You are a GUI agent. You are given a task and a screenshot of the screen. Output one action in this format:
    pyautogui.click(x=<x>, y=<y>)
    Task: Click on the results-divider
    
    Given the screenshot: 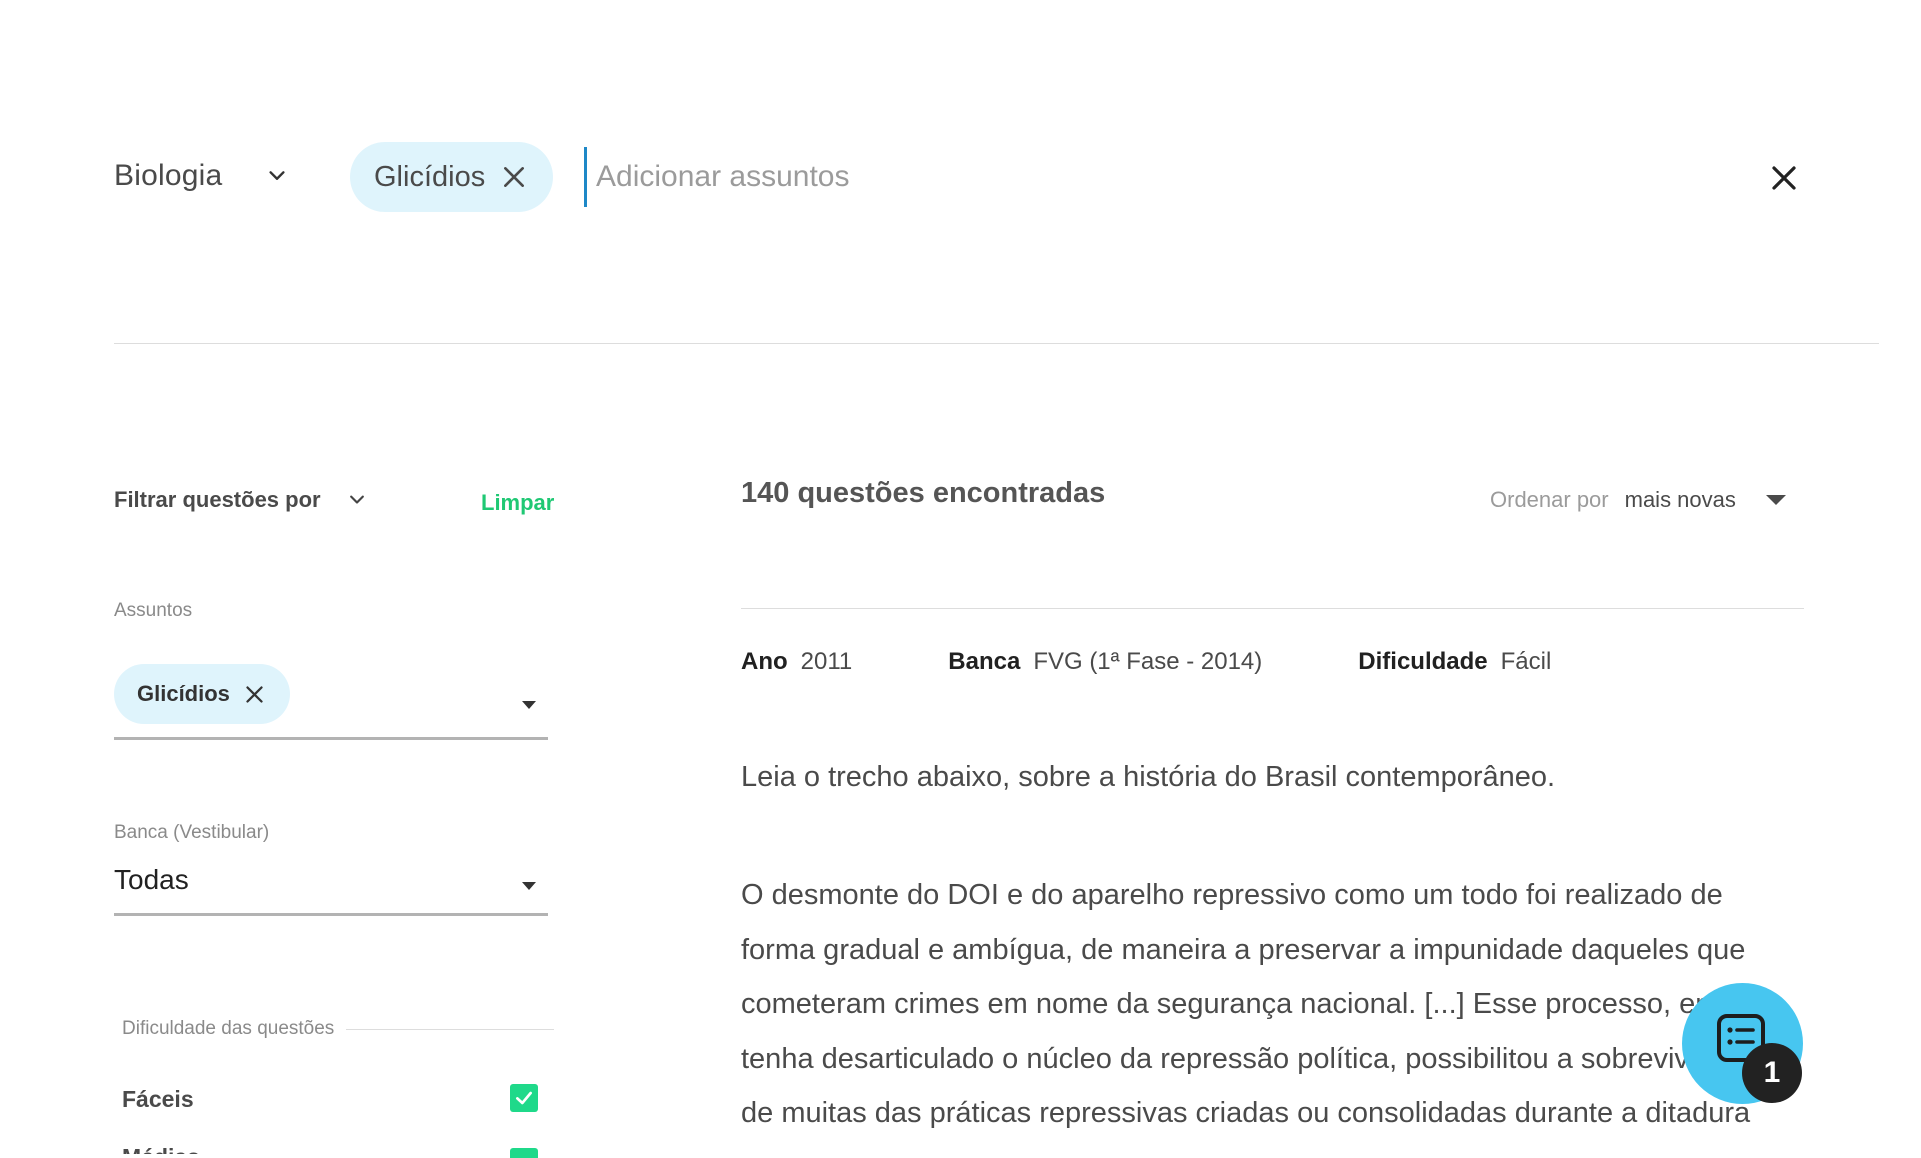 What is the action you would take?
    pyautogui.click(x=1272, y=608)
    